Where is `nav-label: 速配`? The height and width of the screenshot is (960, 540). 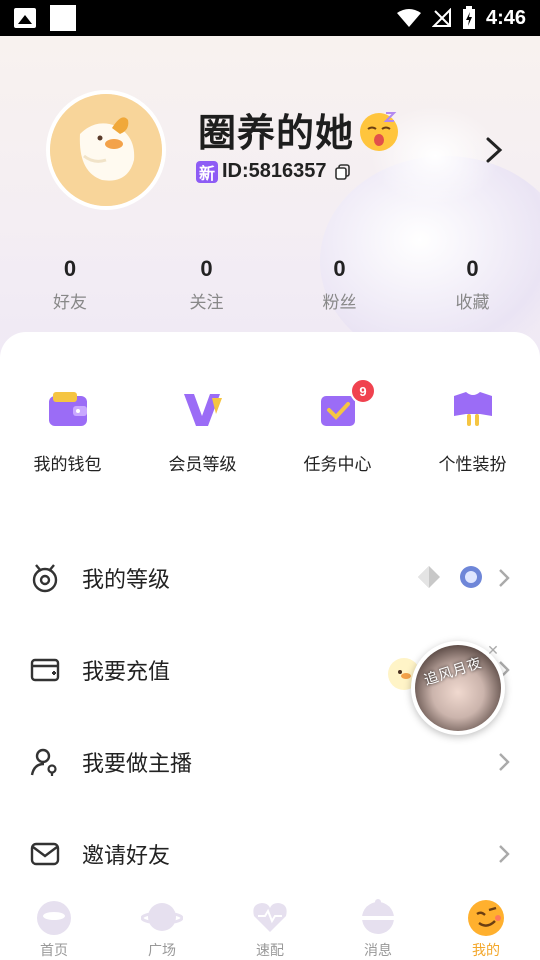 nav-label: 速配 is located at coordinates (270, 951).